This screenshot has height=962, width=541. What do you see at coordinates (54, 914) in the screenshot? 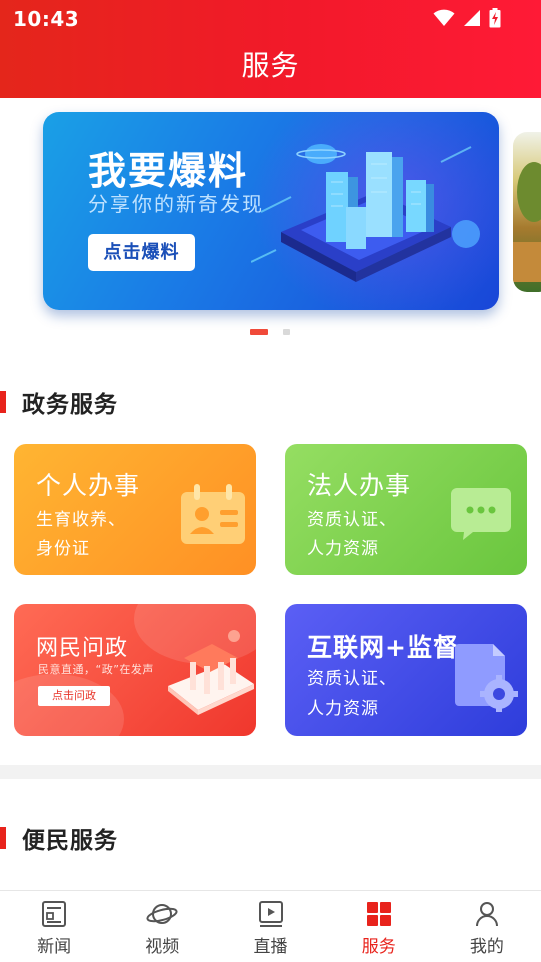
I see `news-icon` at bounding box center [54, 914].